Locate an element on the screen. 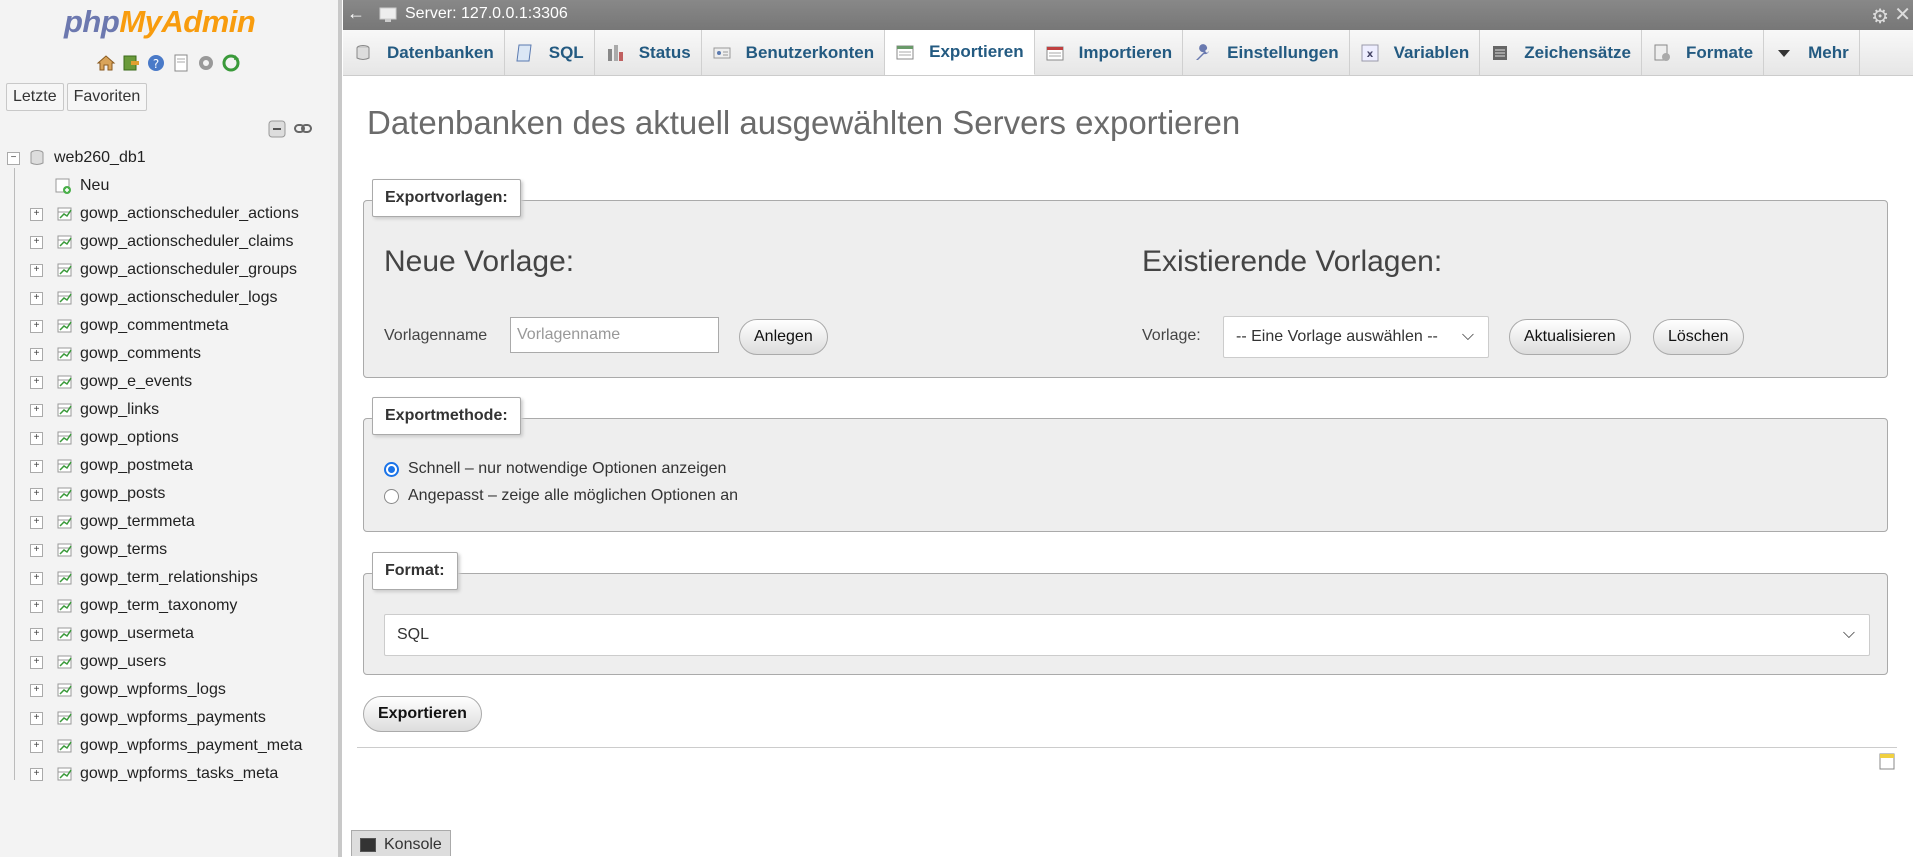 This screenshot has width=1913, height=857. table-name: gowp_actionscheduler_actions is located at coordinates (189, 214).